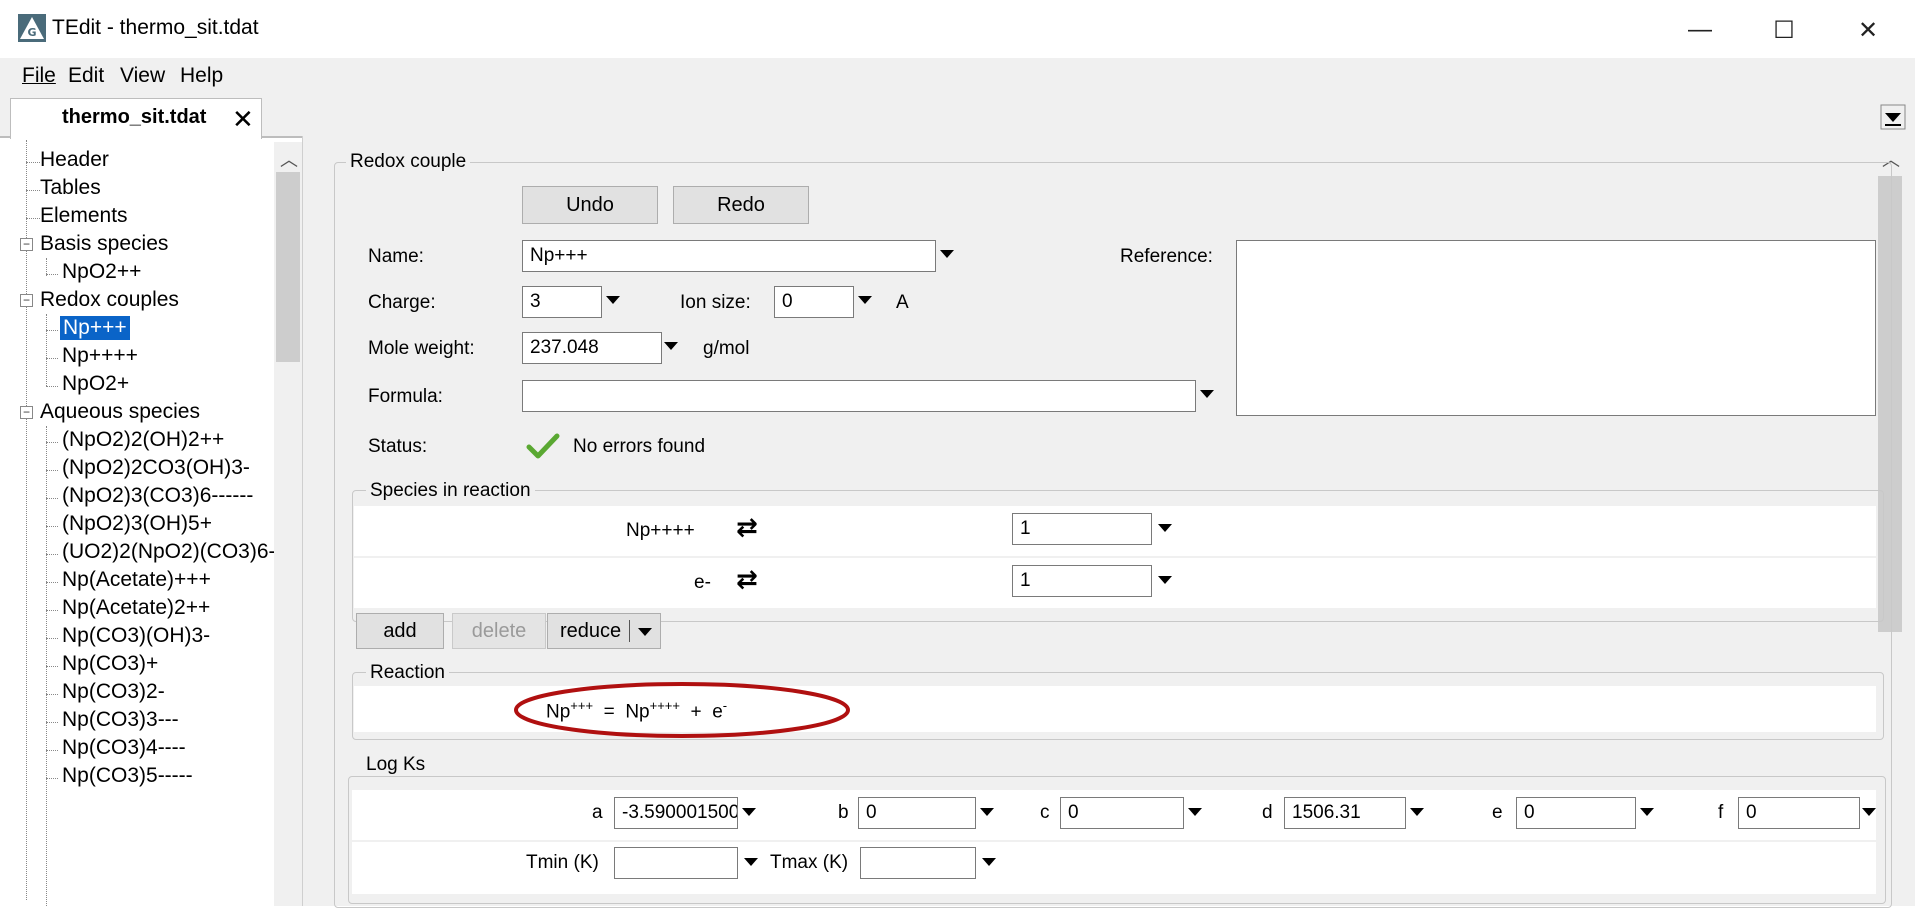 The width and height of the screenshot is (1915, 908). What do you see at coordinates (1345, 813) in the screenshot?
I see `coef-d-field: 1506.31` at bounding box center [1345, 813].